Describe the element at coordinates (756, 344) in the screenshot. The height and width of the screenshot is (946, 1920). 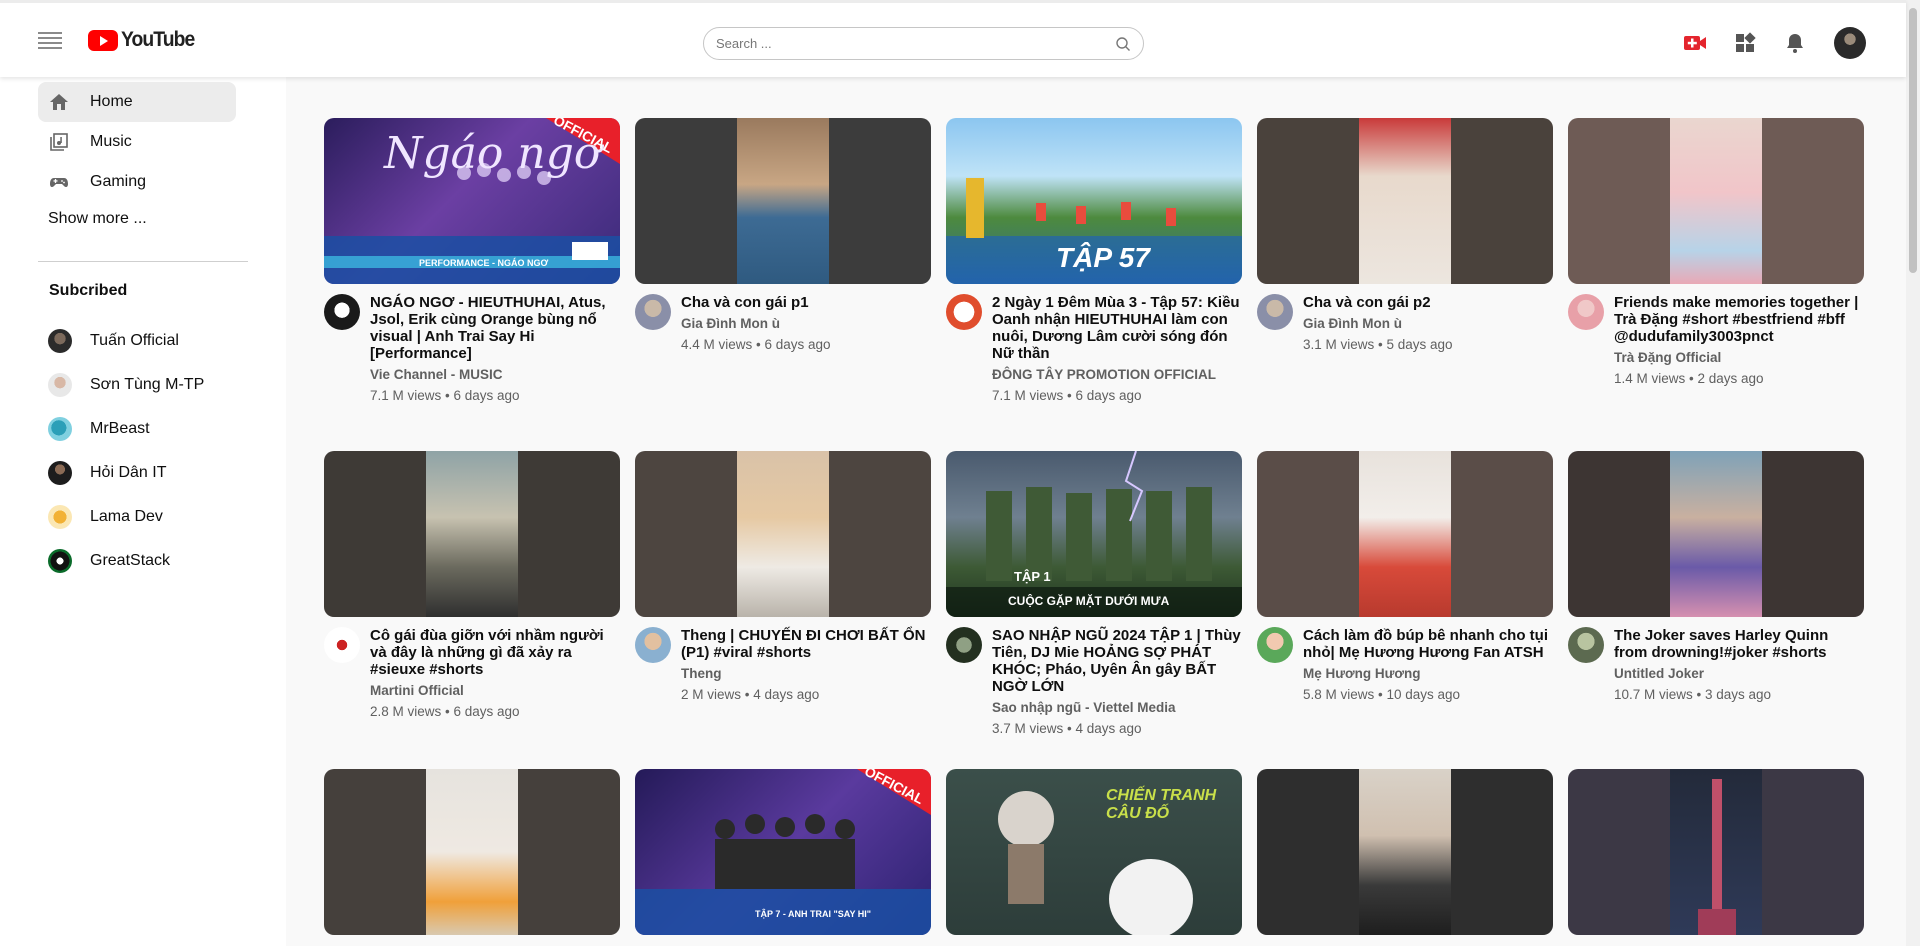
I see `video-stats: 4.4 M views • 6 days ago` at that location.